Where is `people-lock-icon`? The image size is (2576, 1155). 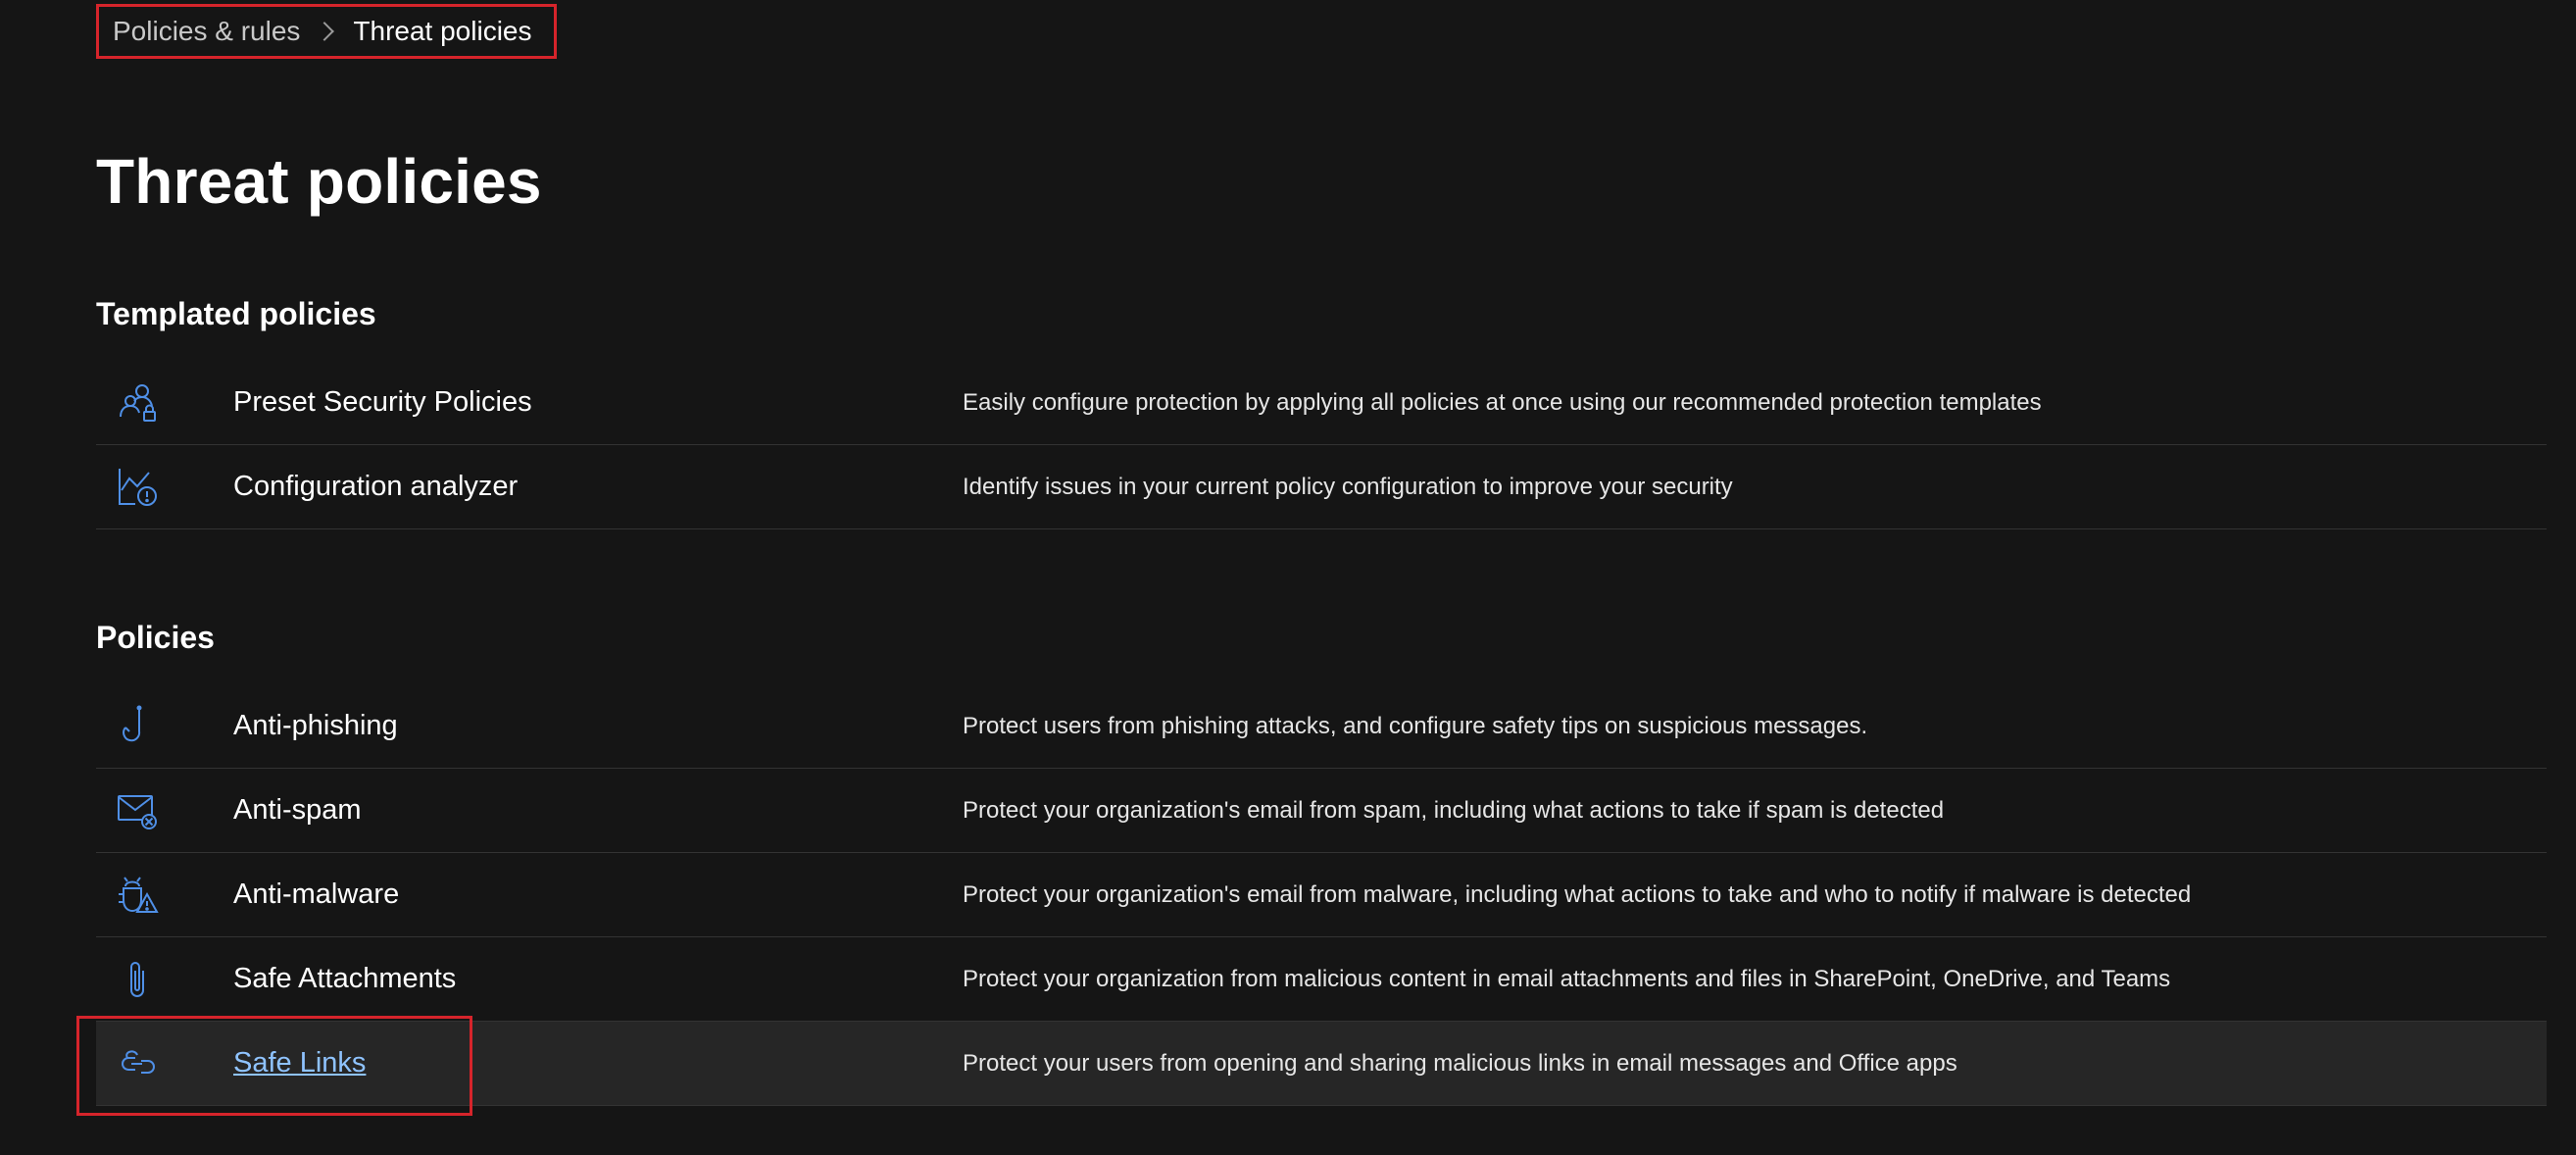 people-lock-icon is located at coordinates (138, 403).